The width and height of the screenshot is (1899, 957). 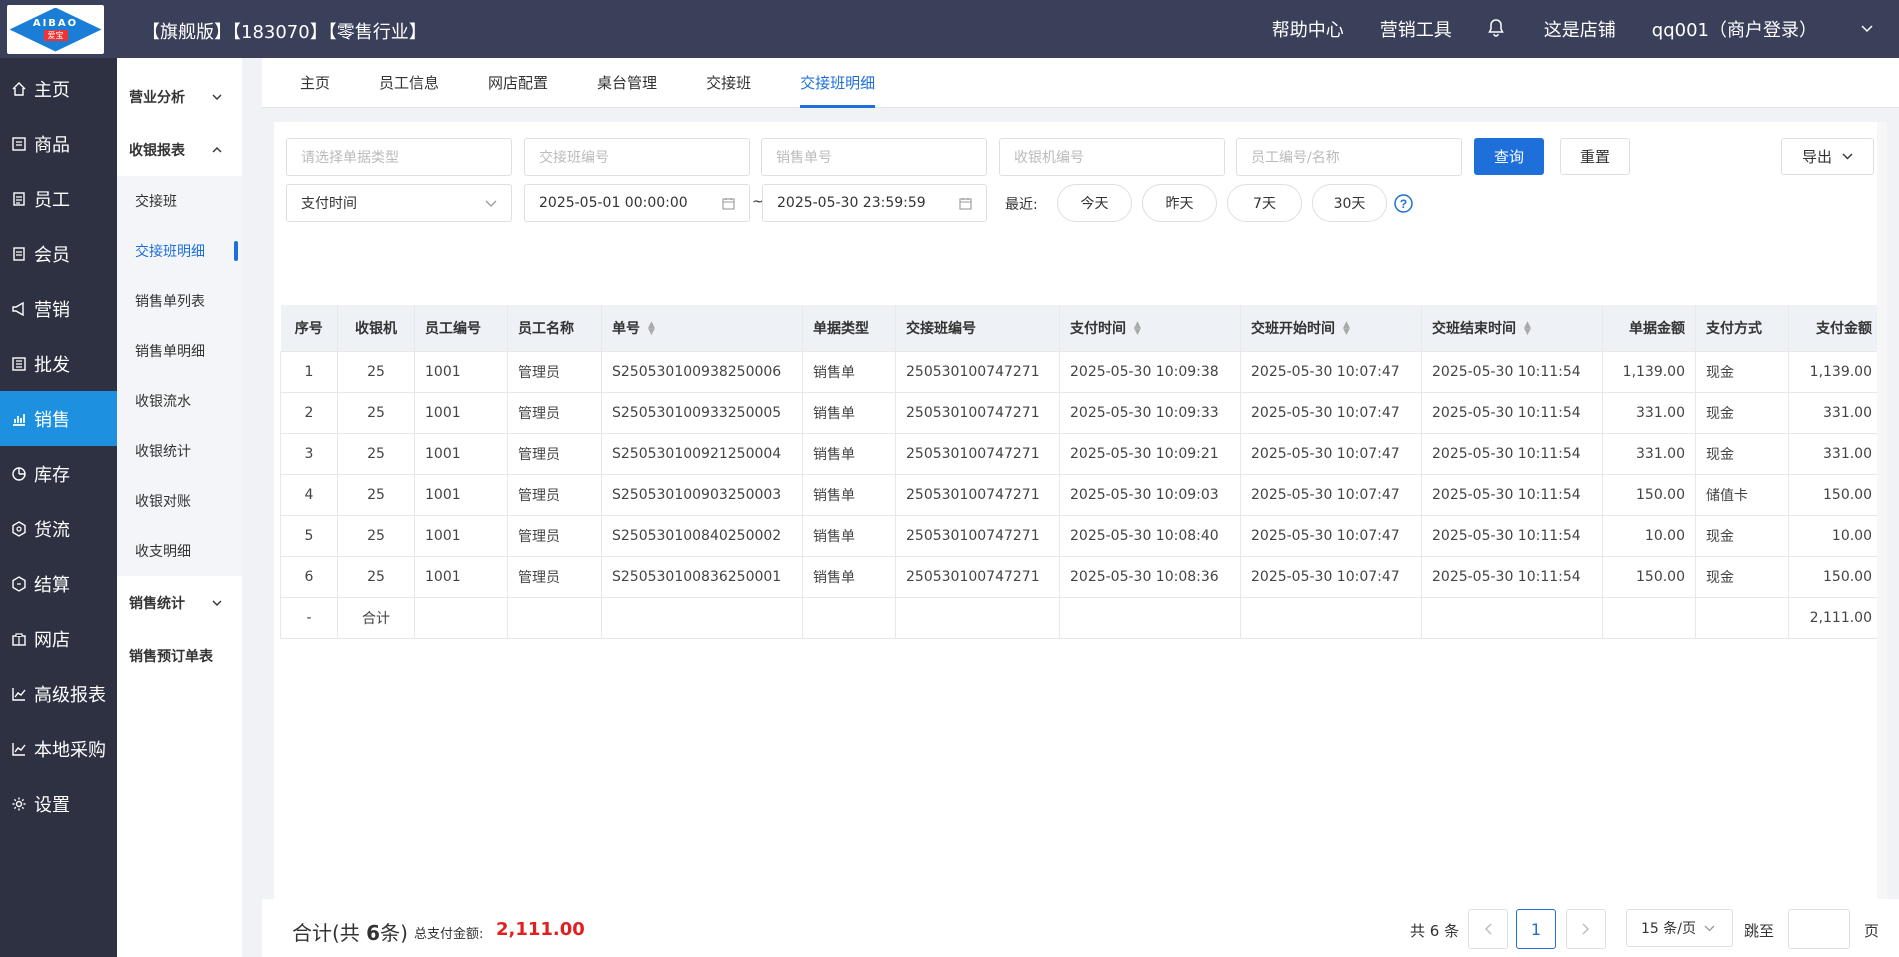 I want to click on pagination-total: 共 6 条, so click(x=1435, y=931).